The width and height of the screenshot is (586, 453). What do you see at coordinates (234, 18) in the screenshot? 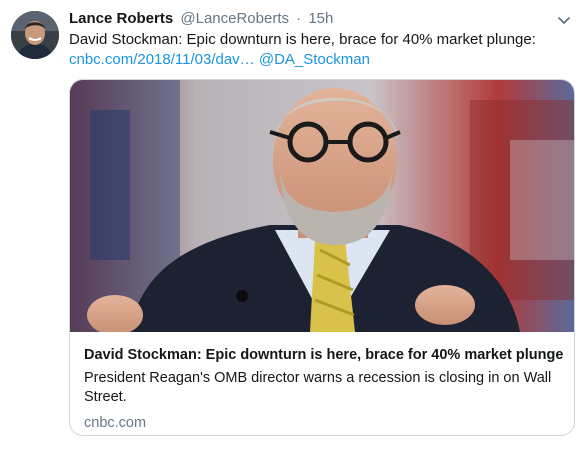
I see `author-handle: @LanceRoberts` at bounding box center [234, 18].